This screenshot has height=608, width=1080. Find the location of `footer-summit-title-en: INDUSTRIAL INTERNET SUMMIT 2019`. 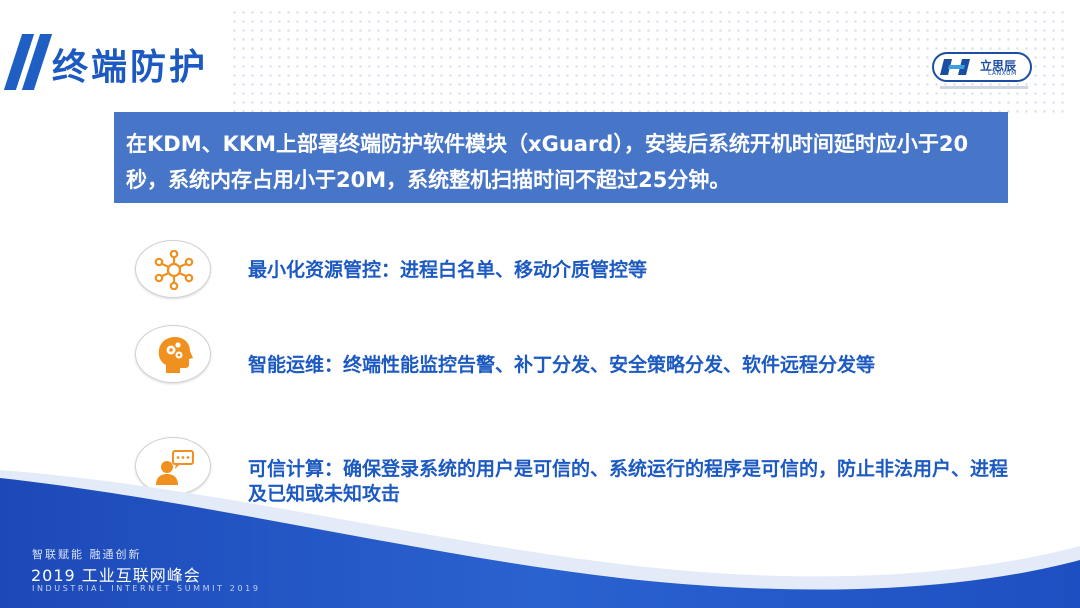

footer-summit-title-en: INDUSTRIAL INTERNET SUMMIT 2019 is located at coordinates (146, 588).